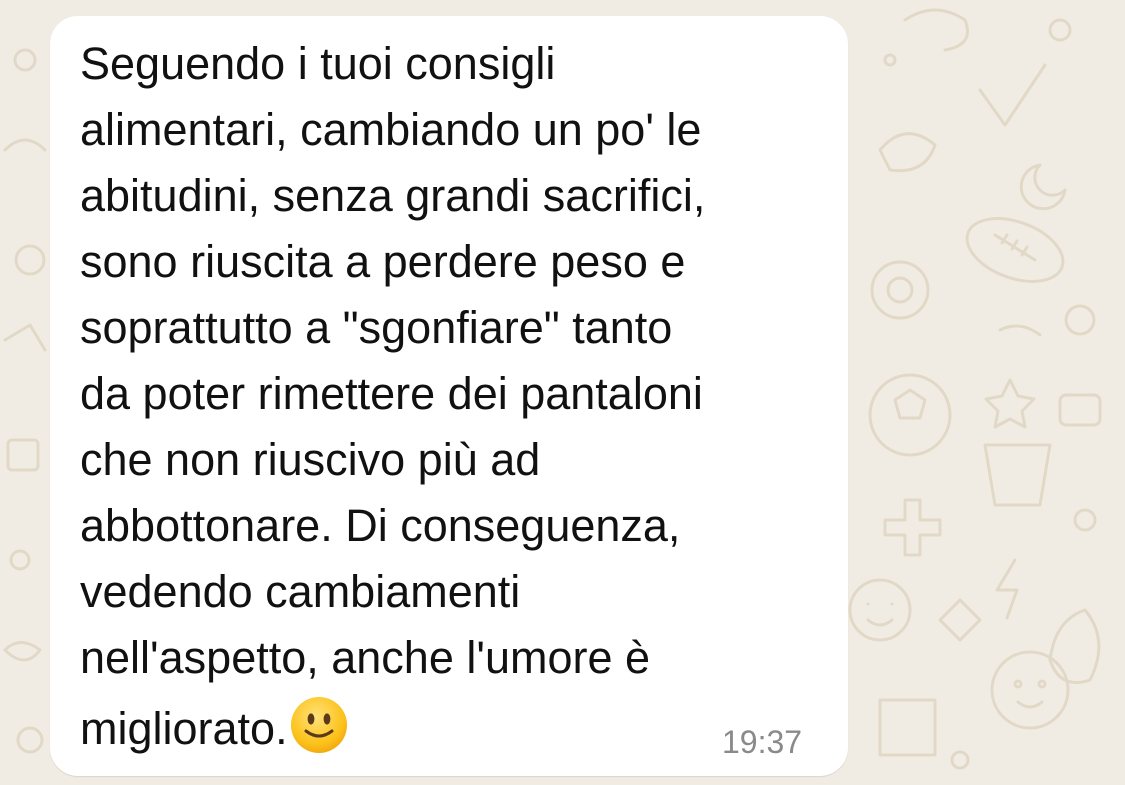  What do you see at coordinates (391, 129) in the screenshot?
I see `message-line-2: alimentari, cambiando un po' le` at bounding box center [391, 129].